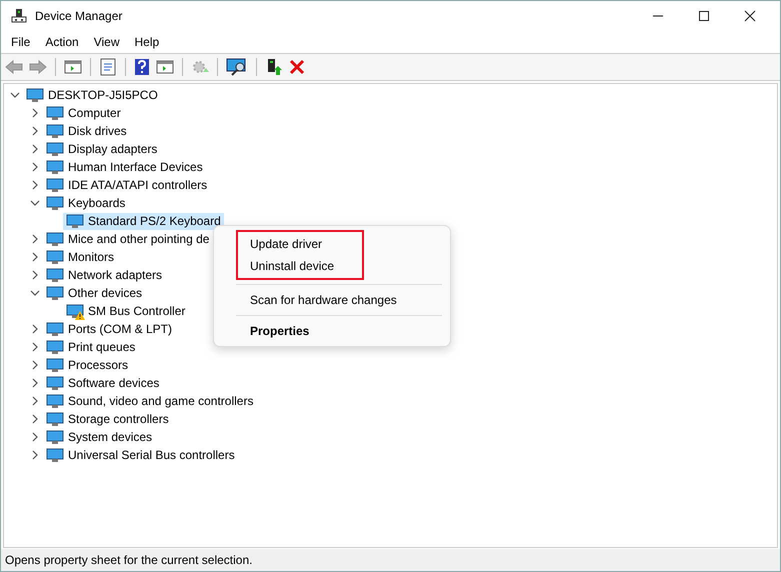 This screenshot has height=572, width=781. What do you see at coordinates (237, 67) in the screenshot?
I see `monitor-search-icon` at bounding box center [237, 67].